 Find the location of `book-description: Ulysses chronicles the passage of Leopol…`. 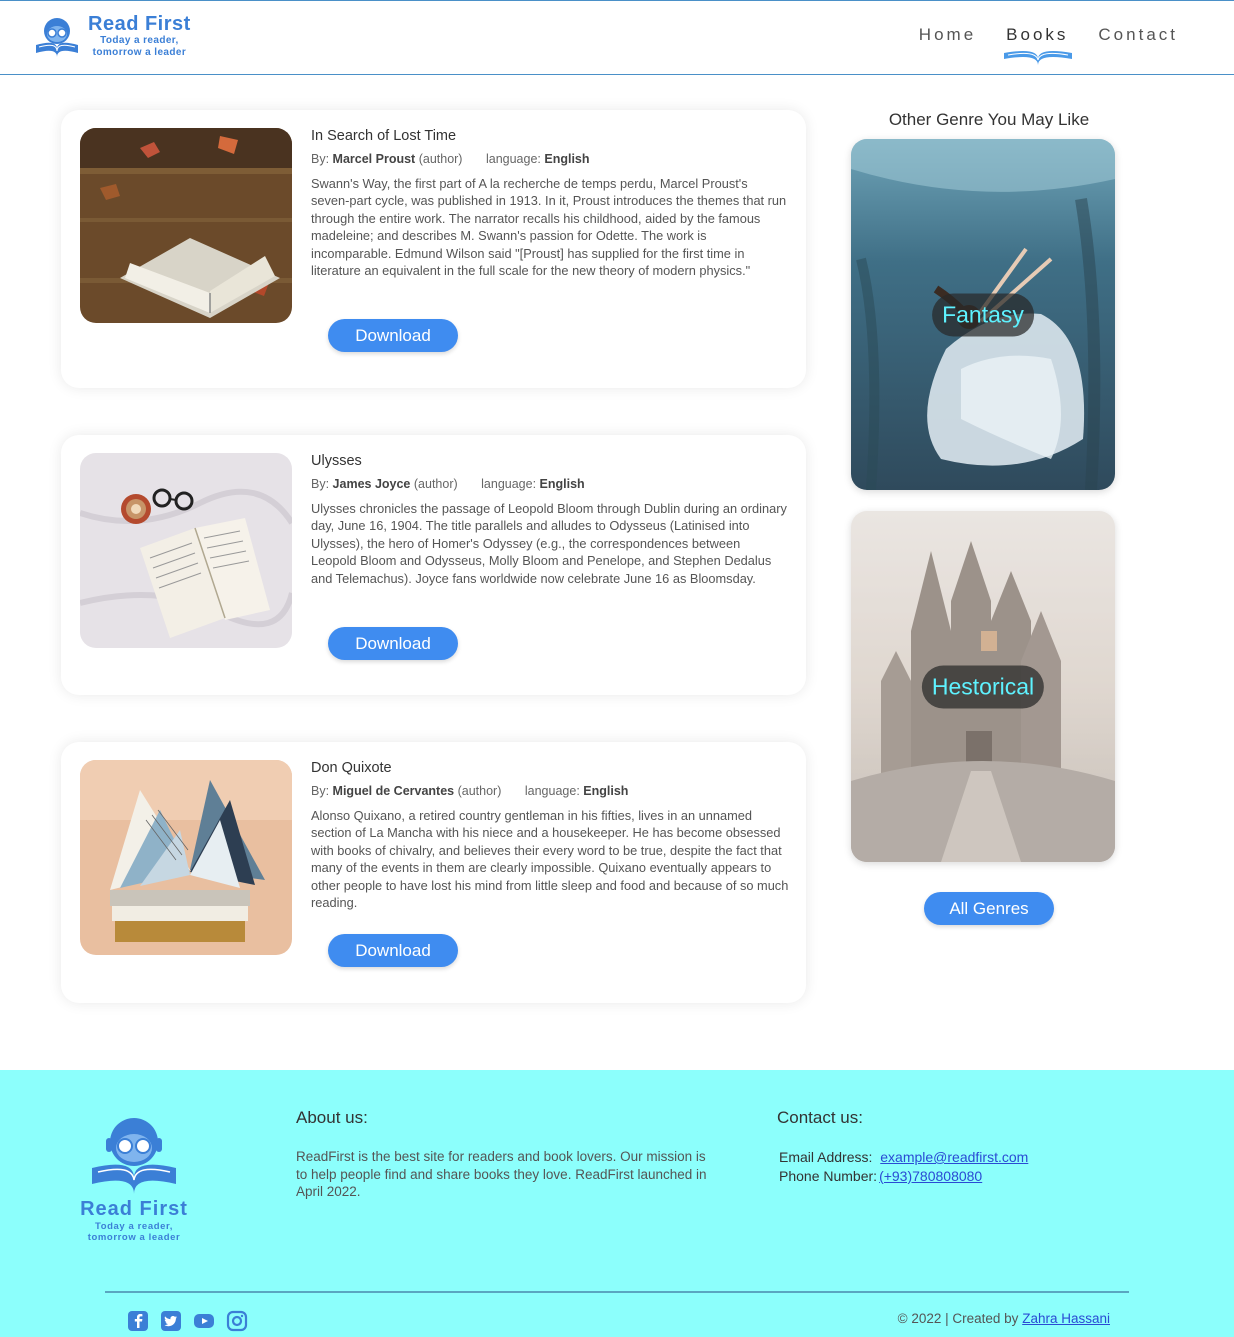

book-description: Ulysses chronicles the passage of Leopol… is located at coordinates (549, 543).